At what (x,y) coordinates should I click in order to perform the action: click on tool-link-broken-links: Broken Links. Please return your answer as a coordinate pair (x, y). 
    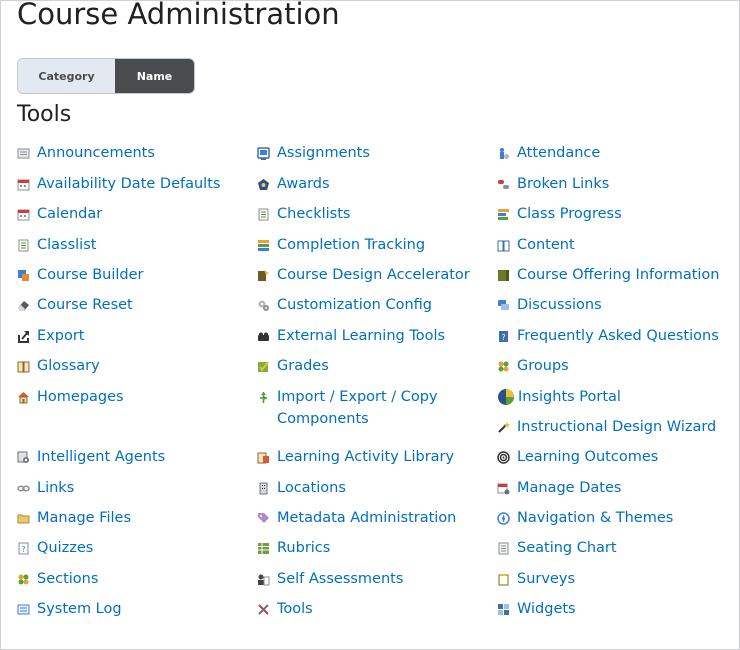
    Looking at the image, I should click on (553, 184).